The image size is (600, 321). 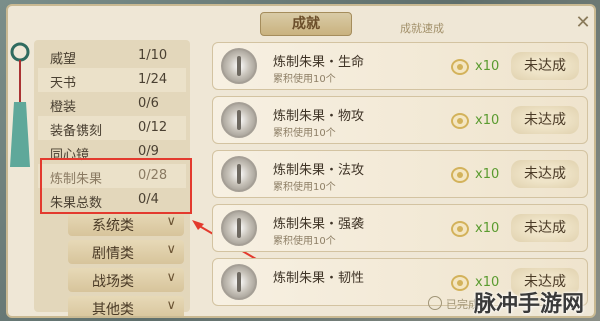 What do you see at coordinates (529, 304) in the screenshot?
I see `site-watermark: 脉冲手游网` at bounding box center [529, 304].